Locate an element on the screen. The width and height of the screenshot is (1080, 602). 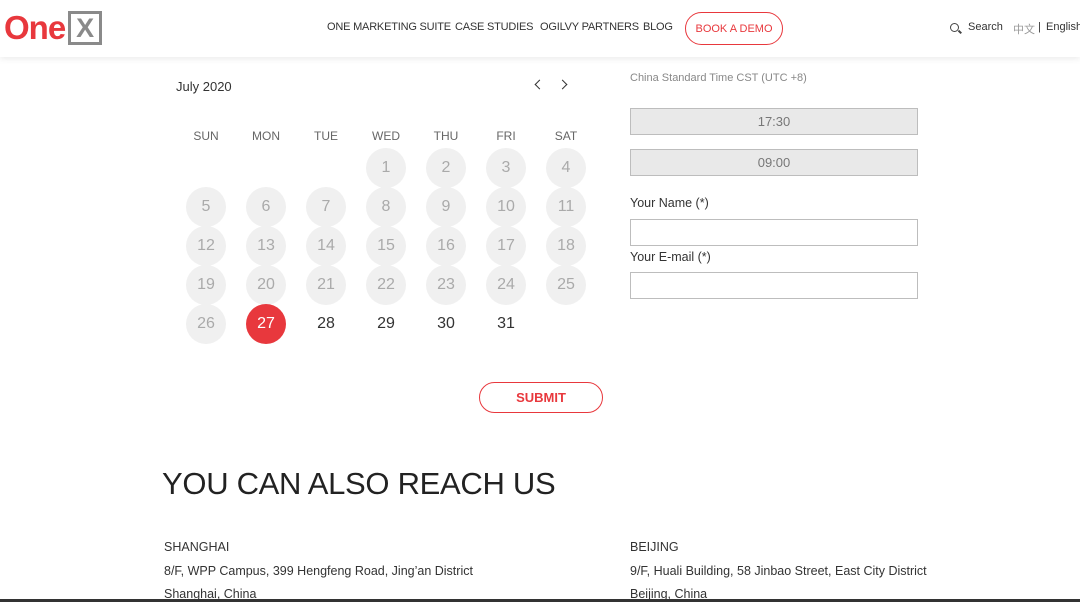
onex-logo: One X is located at coordinates (53, 28).